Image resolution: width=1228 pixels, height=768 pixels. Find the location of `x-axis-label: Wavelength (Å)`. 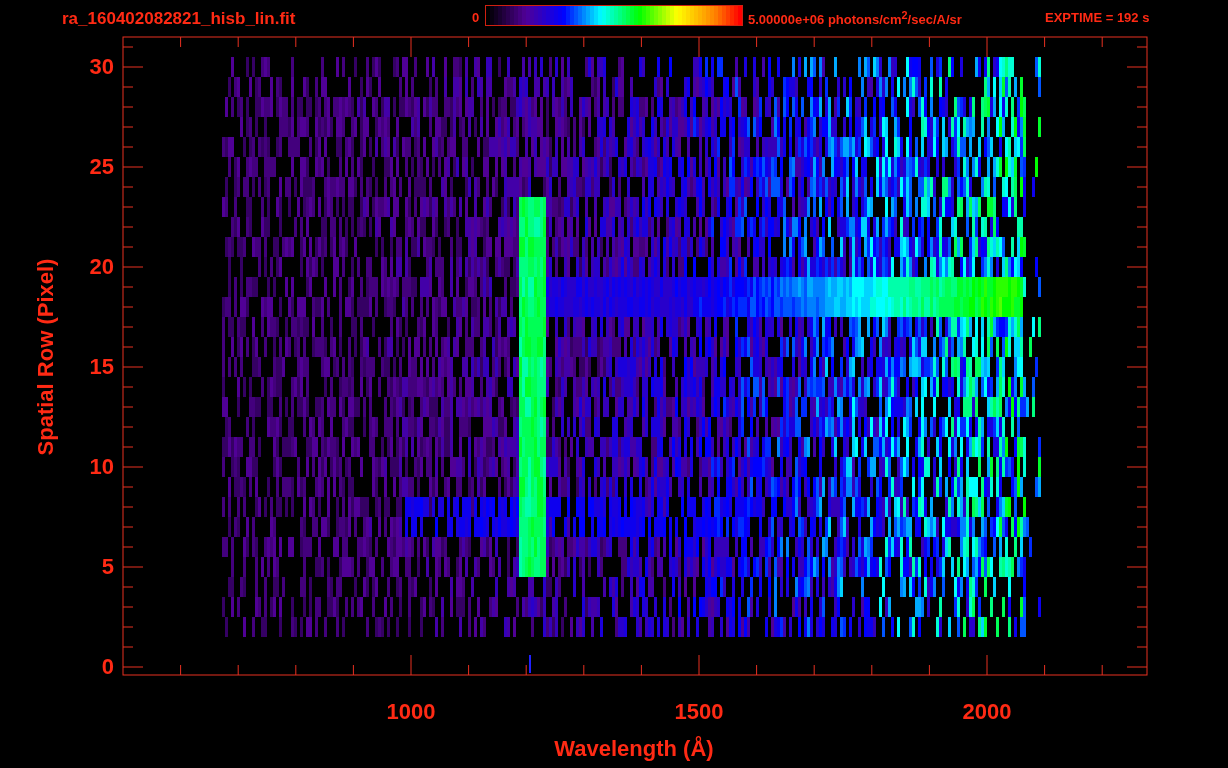

x-axis-label: Wavelength (Å) is located at coordinates (634, 749).